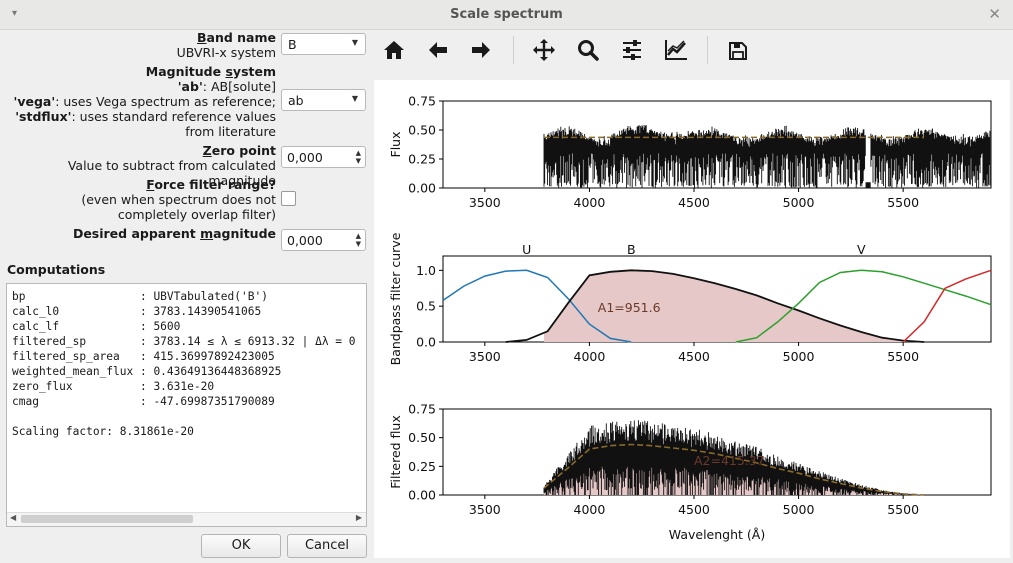 This screenshot has height=563, width=1013. I want to click on pan-icon, so click(544, 50).